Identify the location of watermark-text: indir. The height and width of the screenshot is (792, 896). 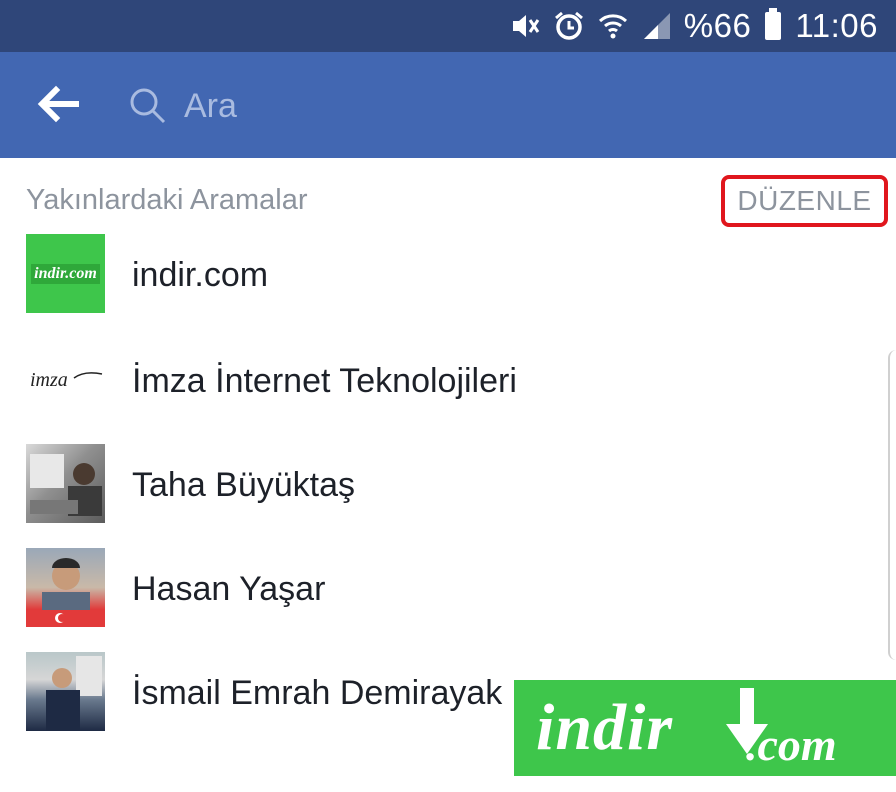
(605, 727).